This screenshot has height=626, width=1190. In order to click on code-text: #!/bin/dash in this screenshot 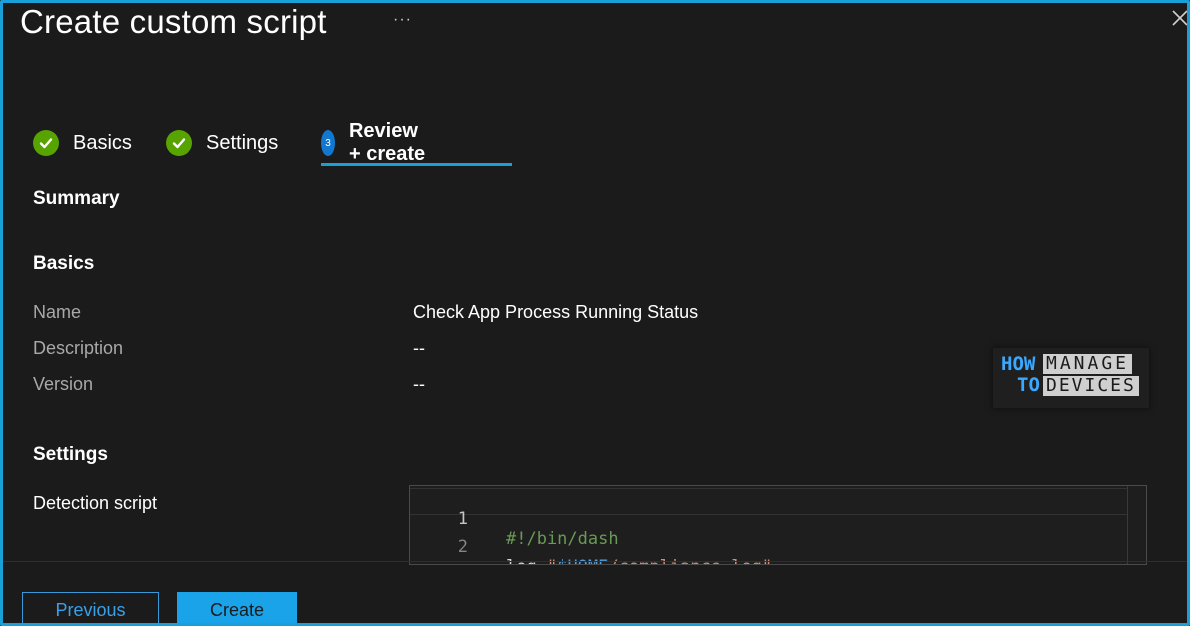, I will do `click(562, 539)`.